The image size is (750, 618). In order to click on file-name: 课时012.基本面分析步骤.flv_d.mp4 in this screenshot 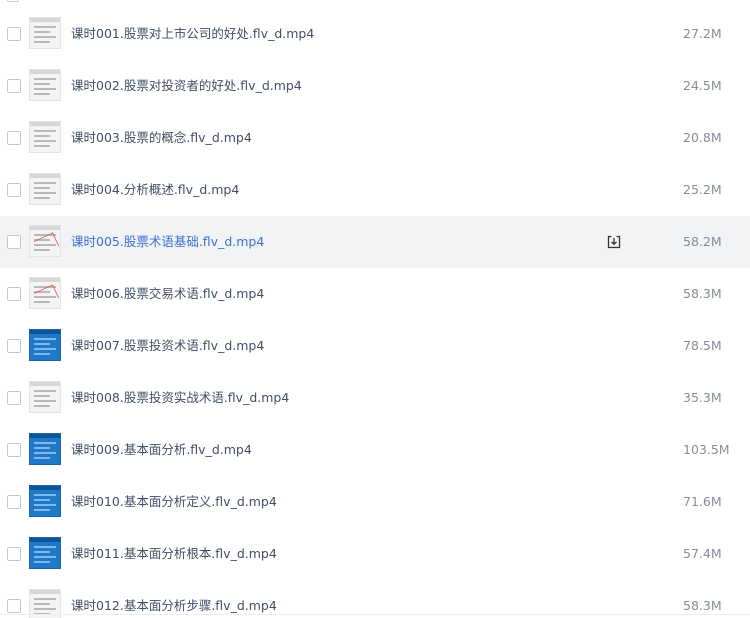, I will do `click(174, 606)`.